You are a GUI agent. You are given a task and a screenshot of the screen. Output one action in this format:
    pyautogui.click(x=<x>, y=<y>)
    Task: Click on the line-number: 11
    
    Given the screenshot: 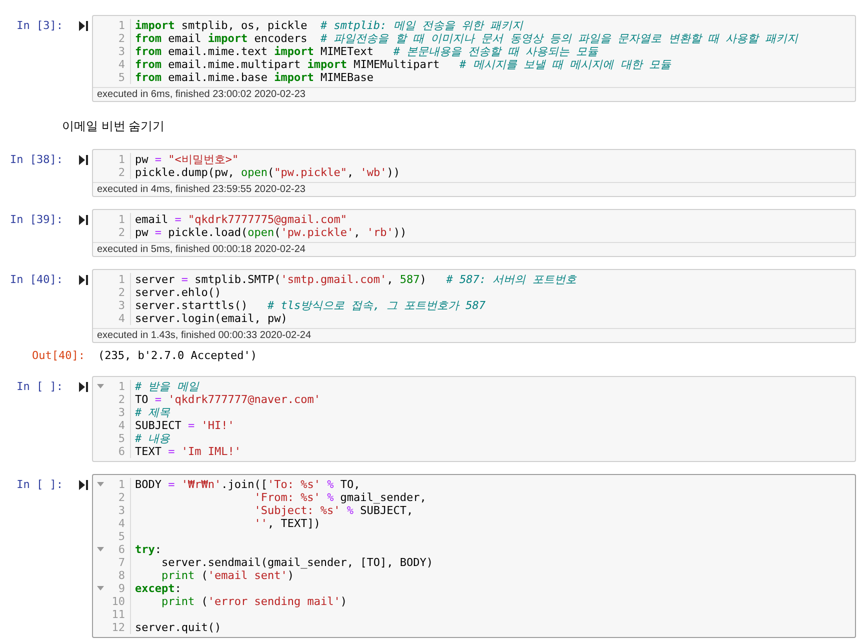 What is the action you would take?
    pyautogui.click(x=118, y=614)
    